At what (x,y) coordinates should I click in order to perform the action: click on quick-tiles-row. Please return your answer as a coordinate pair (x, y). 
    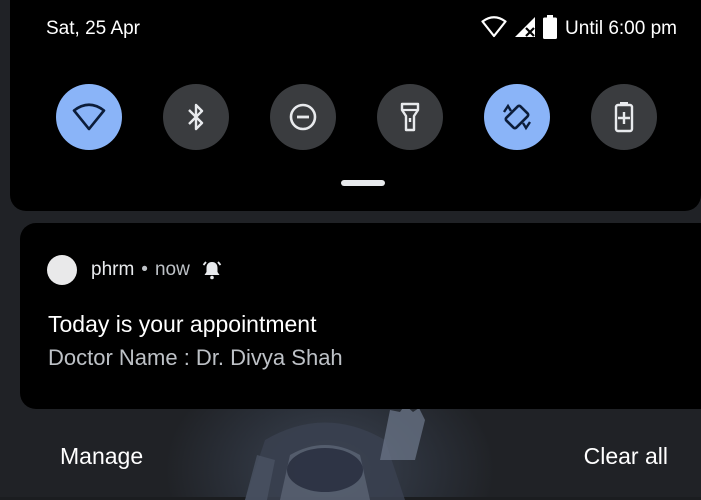
    Looking at the image, I should click on (356, 119).